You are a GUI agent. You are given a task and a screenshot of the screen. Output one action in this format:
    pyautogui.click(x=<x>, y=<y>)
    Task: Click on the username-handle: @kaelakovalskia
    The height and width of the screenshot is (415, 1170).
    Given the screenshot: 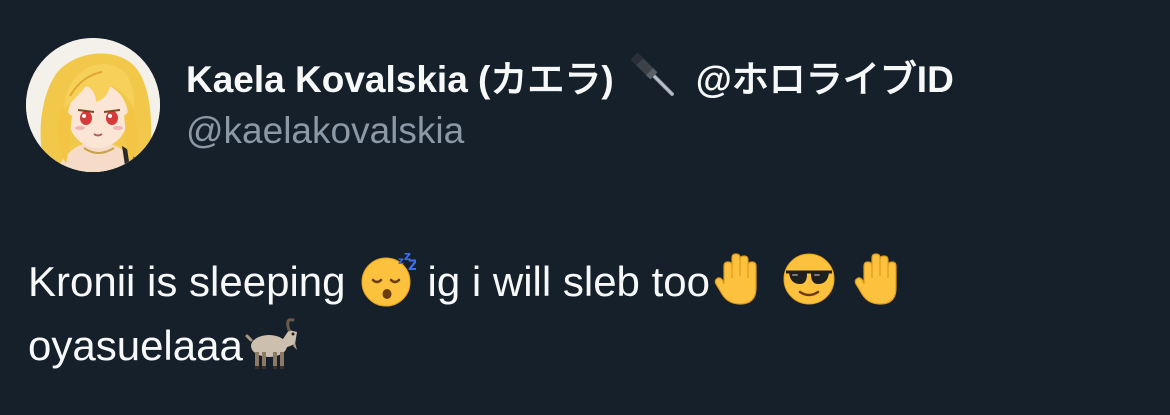 What is the action you would take?
    pyautogui.click(x=325, y=131)
    